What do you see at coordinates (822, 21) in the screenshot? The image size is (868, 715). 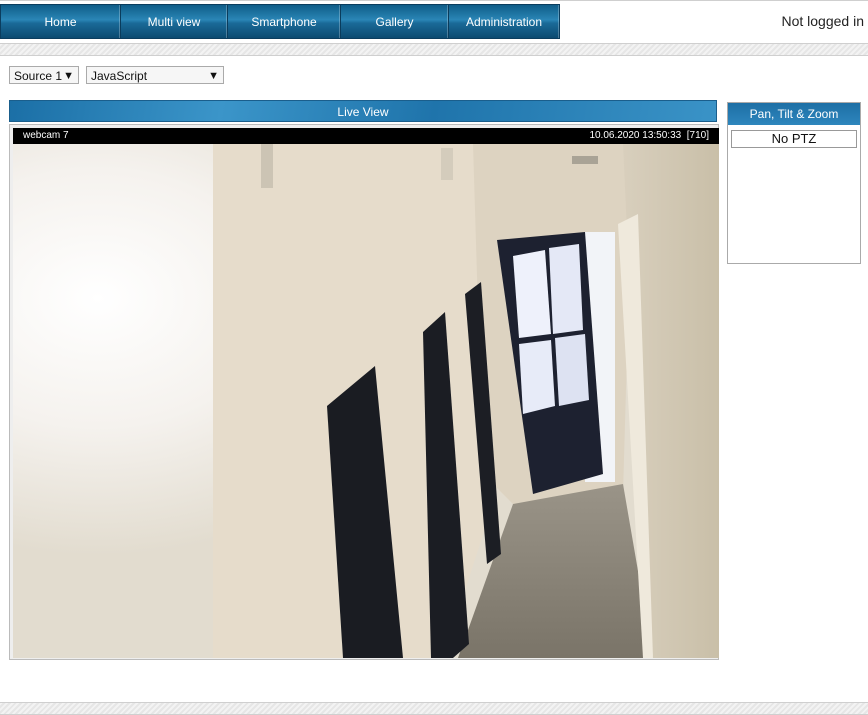 I see `login-status: Not logged in` at bounding box center [822, 21].